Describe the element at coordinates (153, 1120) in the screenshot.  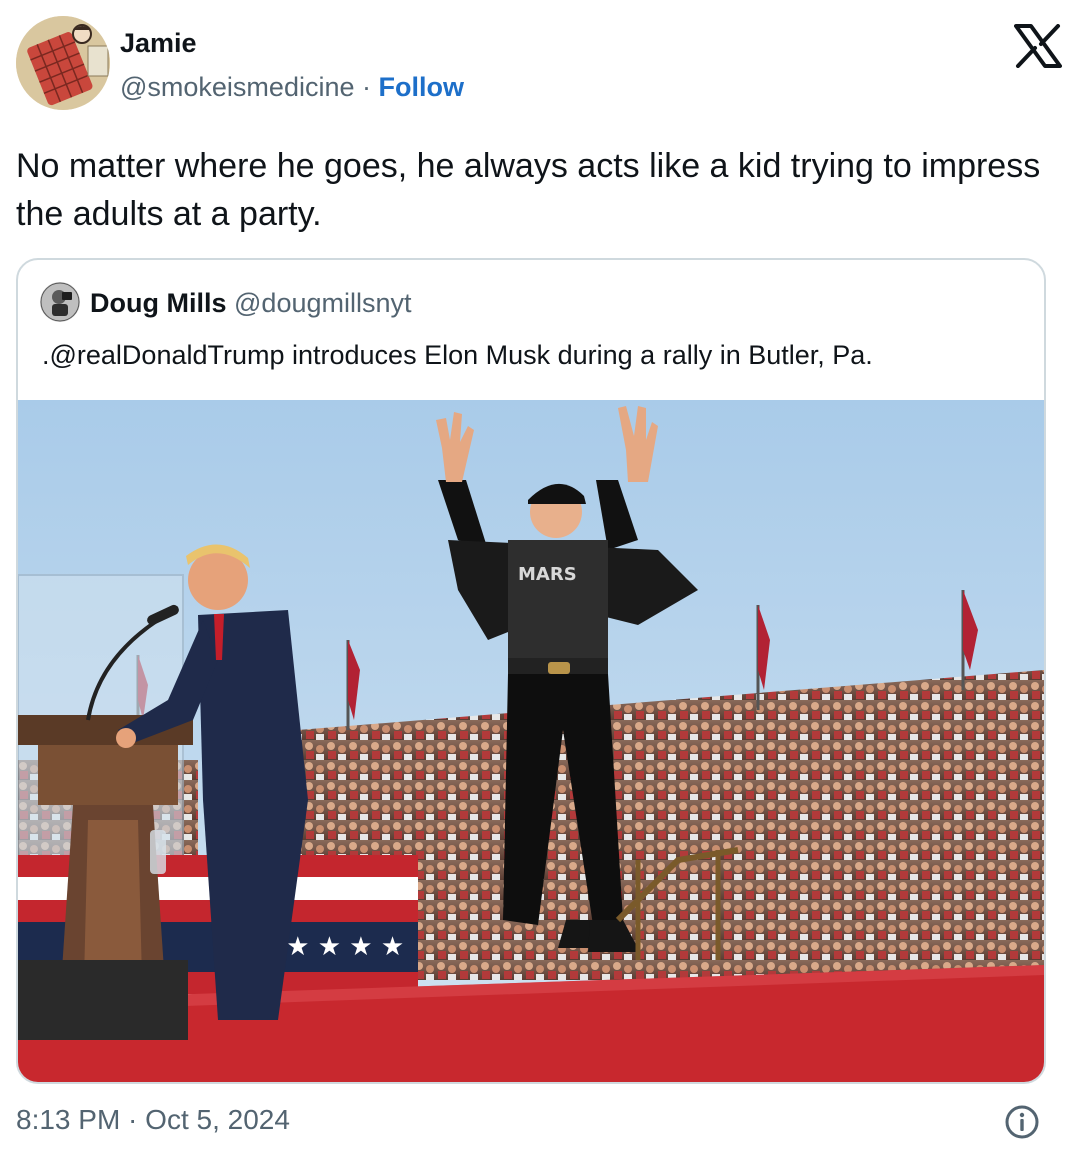
I see `tweet-timestamp: 8:13 PM · Oct 5, 2024` at that location.